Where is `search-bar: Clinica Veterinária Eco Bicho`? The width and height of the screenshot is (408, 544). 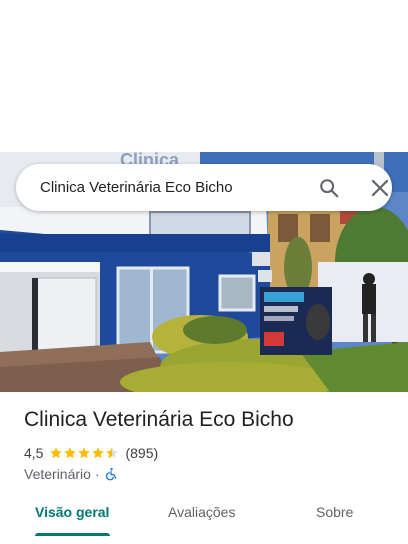
search-bar: Clinica Veterinária Eco Bicho is located at coordinates (204, 187).